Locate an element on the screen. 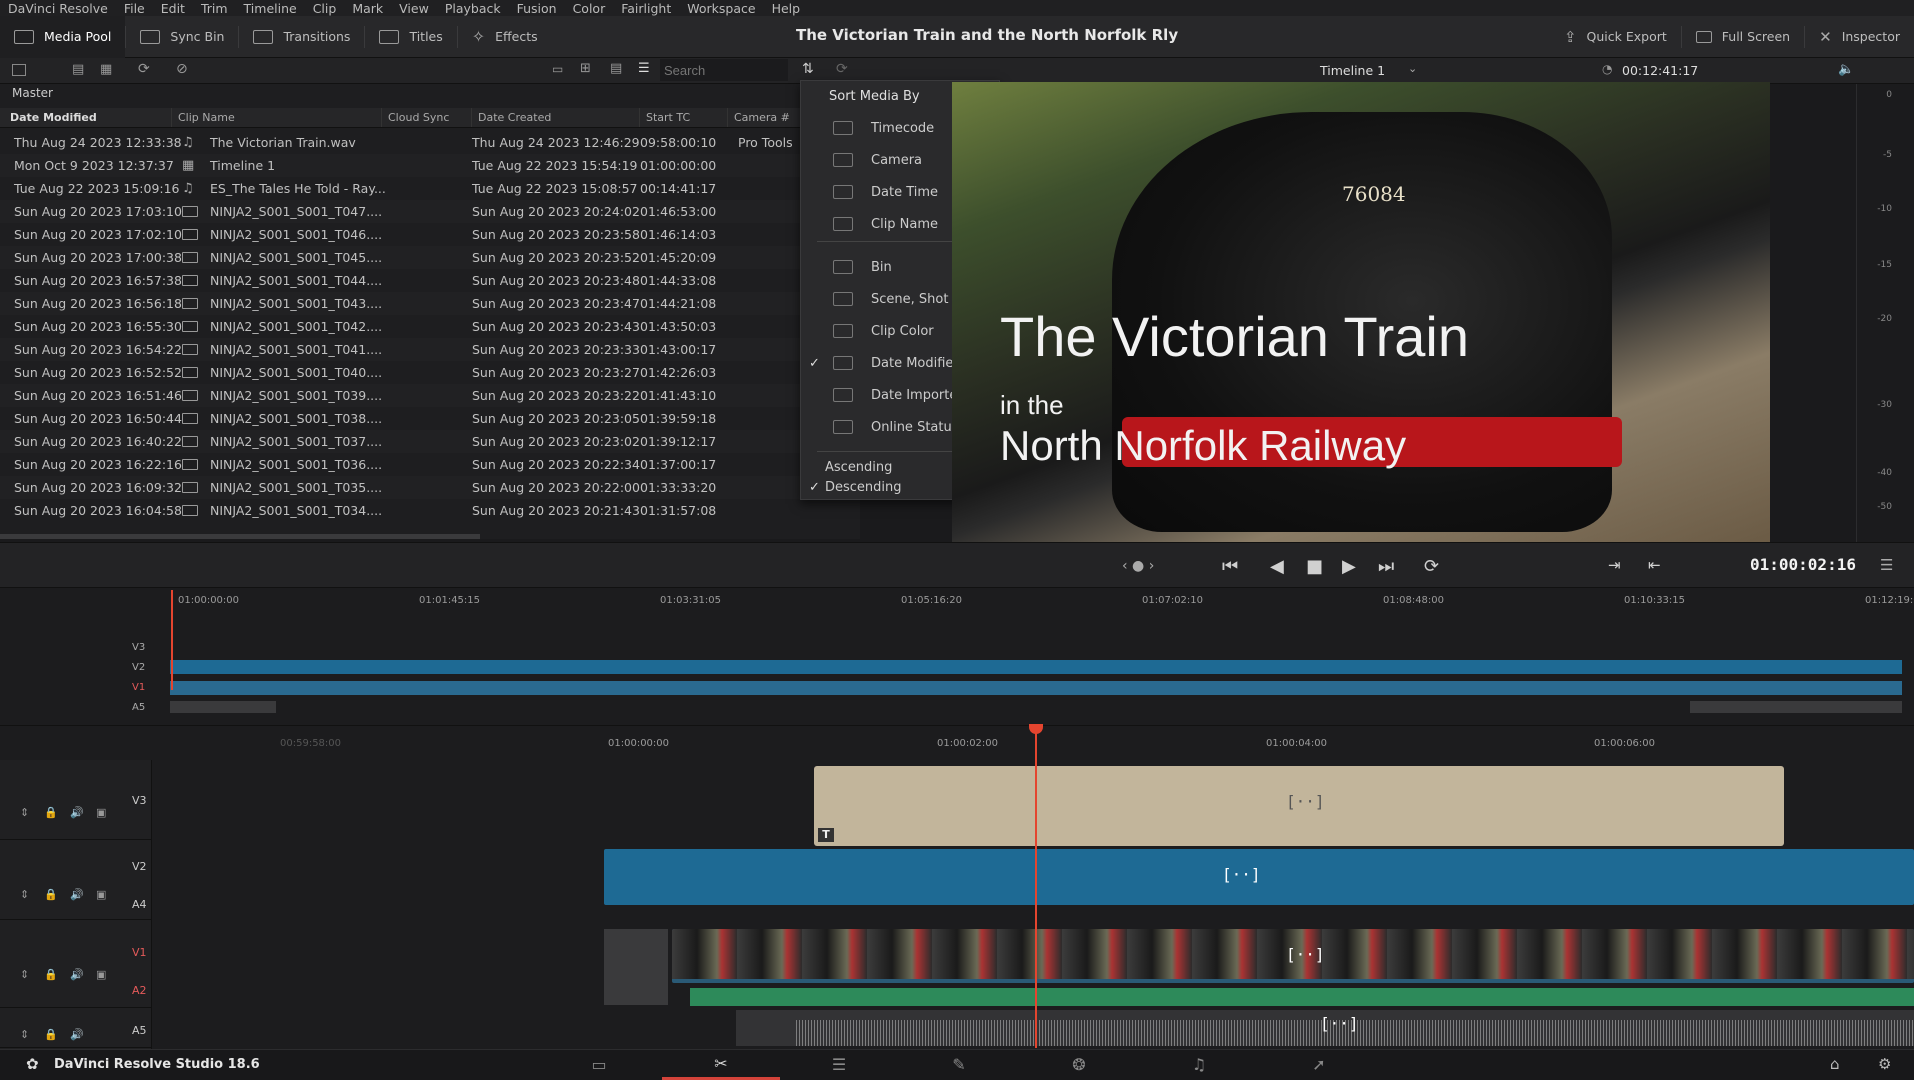  titles-button: Titles is located at coordinates (410, 37).